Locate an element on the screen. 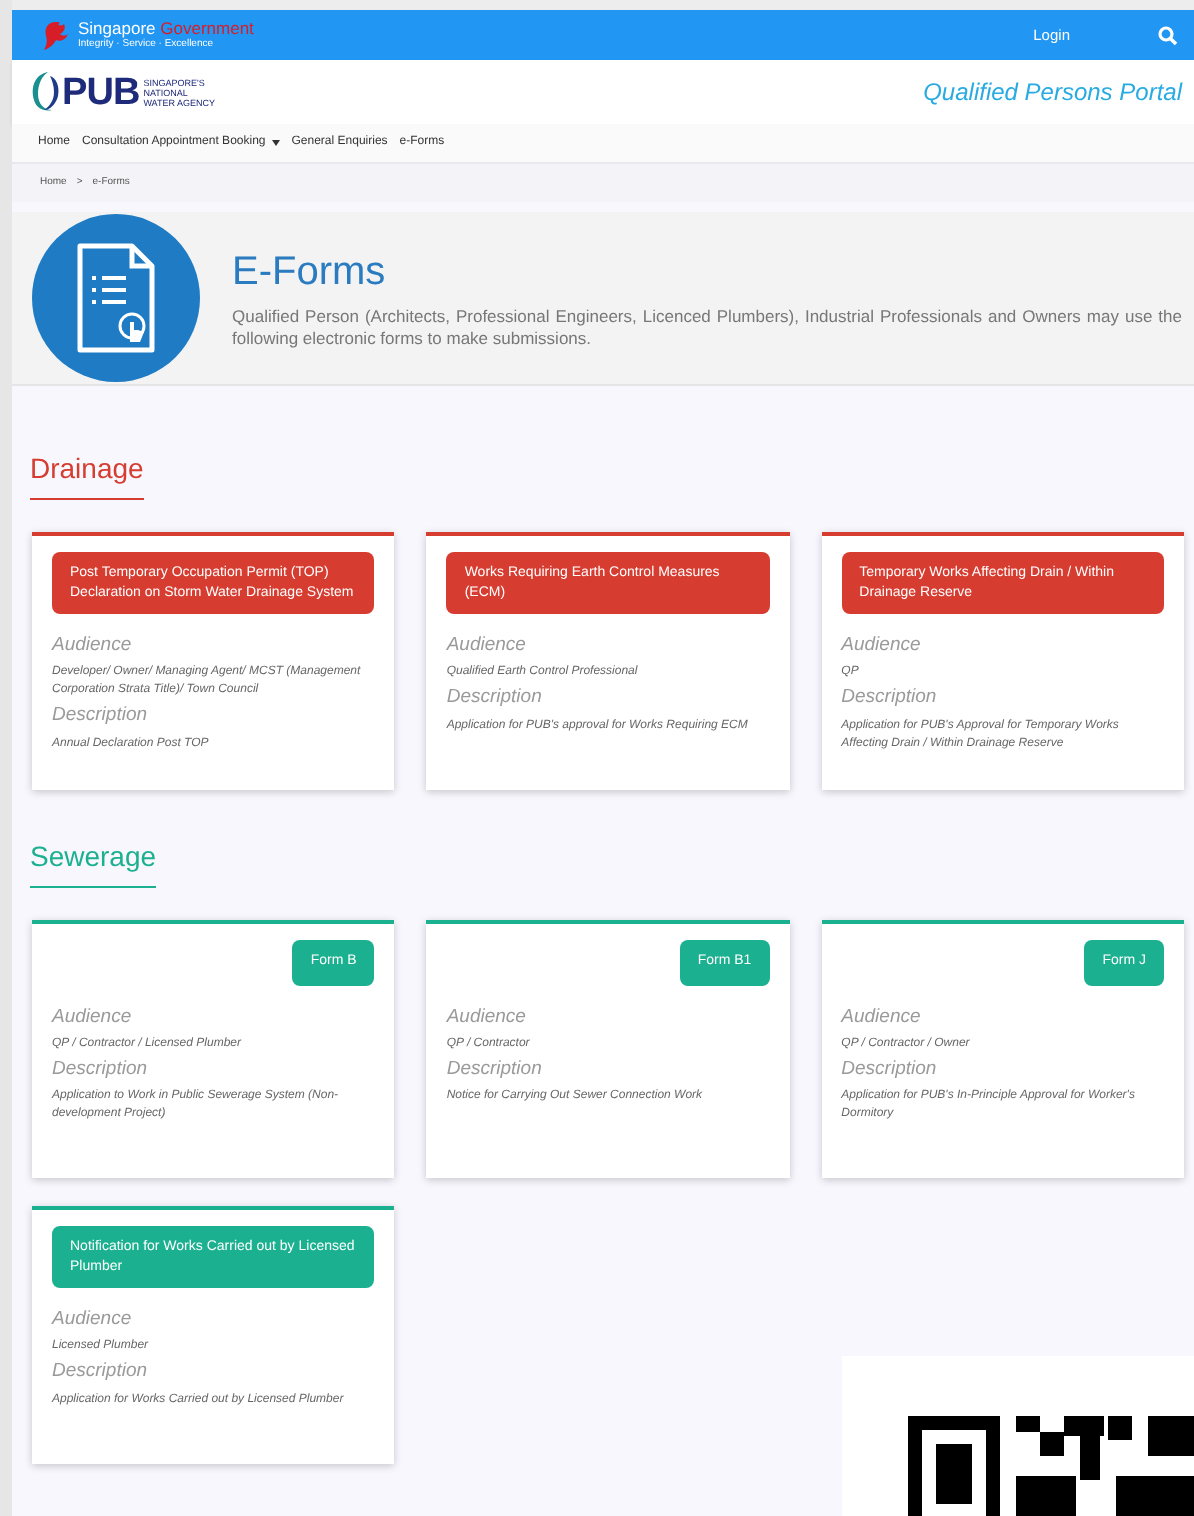 The image size is (1194, 1516). portal-title: Qualified Persons Portal is located at coordinates (1052, 93).